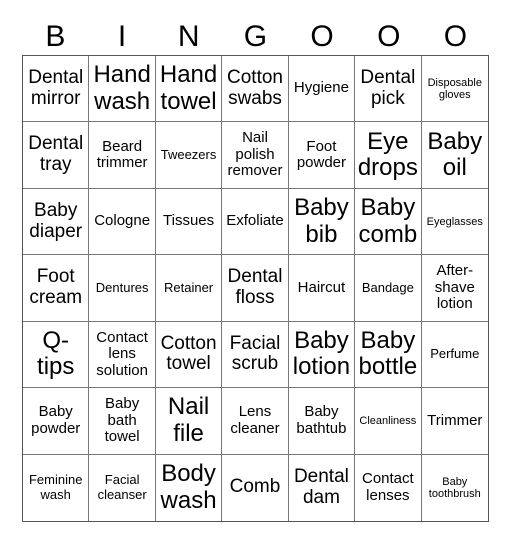  Describe the element at coordinates (189, 222) in the screenshot. I see `bingo-cell: Tissues` at that location.